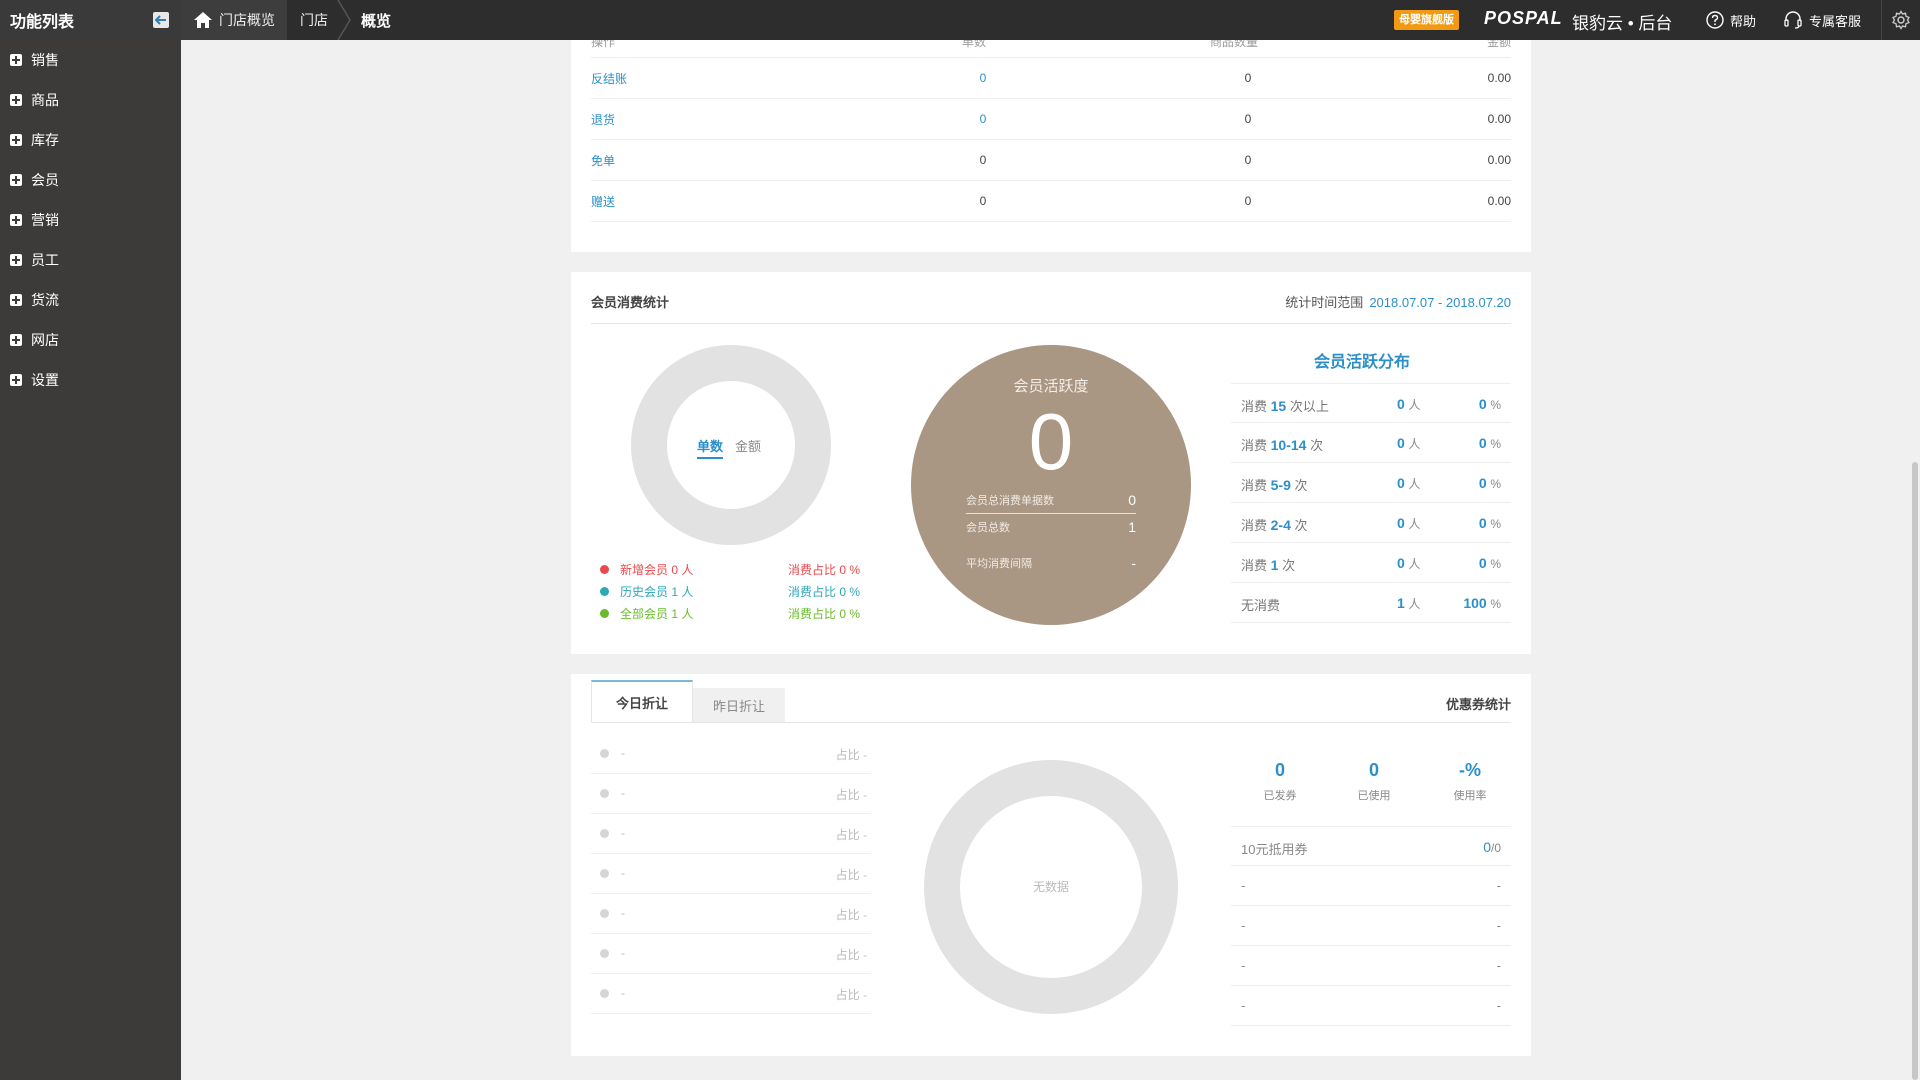 Image resolution: width=1920 pixels, height=1080 pixels. Describe the element at coordinates (1010, 501) in the screenshot. I see `activity-row-label: 会员总消费单据数` at that location.